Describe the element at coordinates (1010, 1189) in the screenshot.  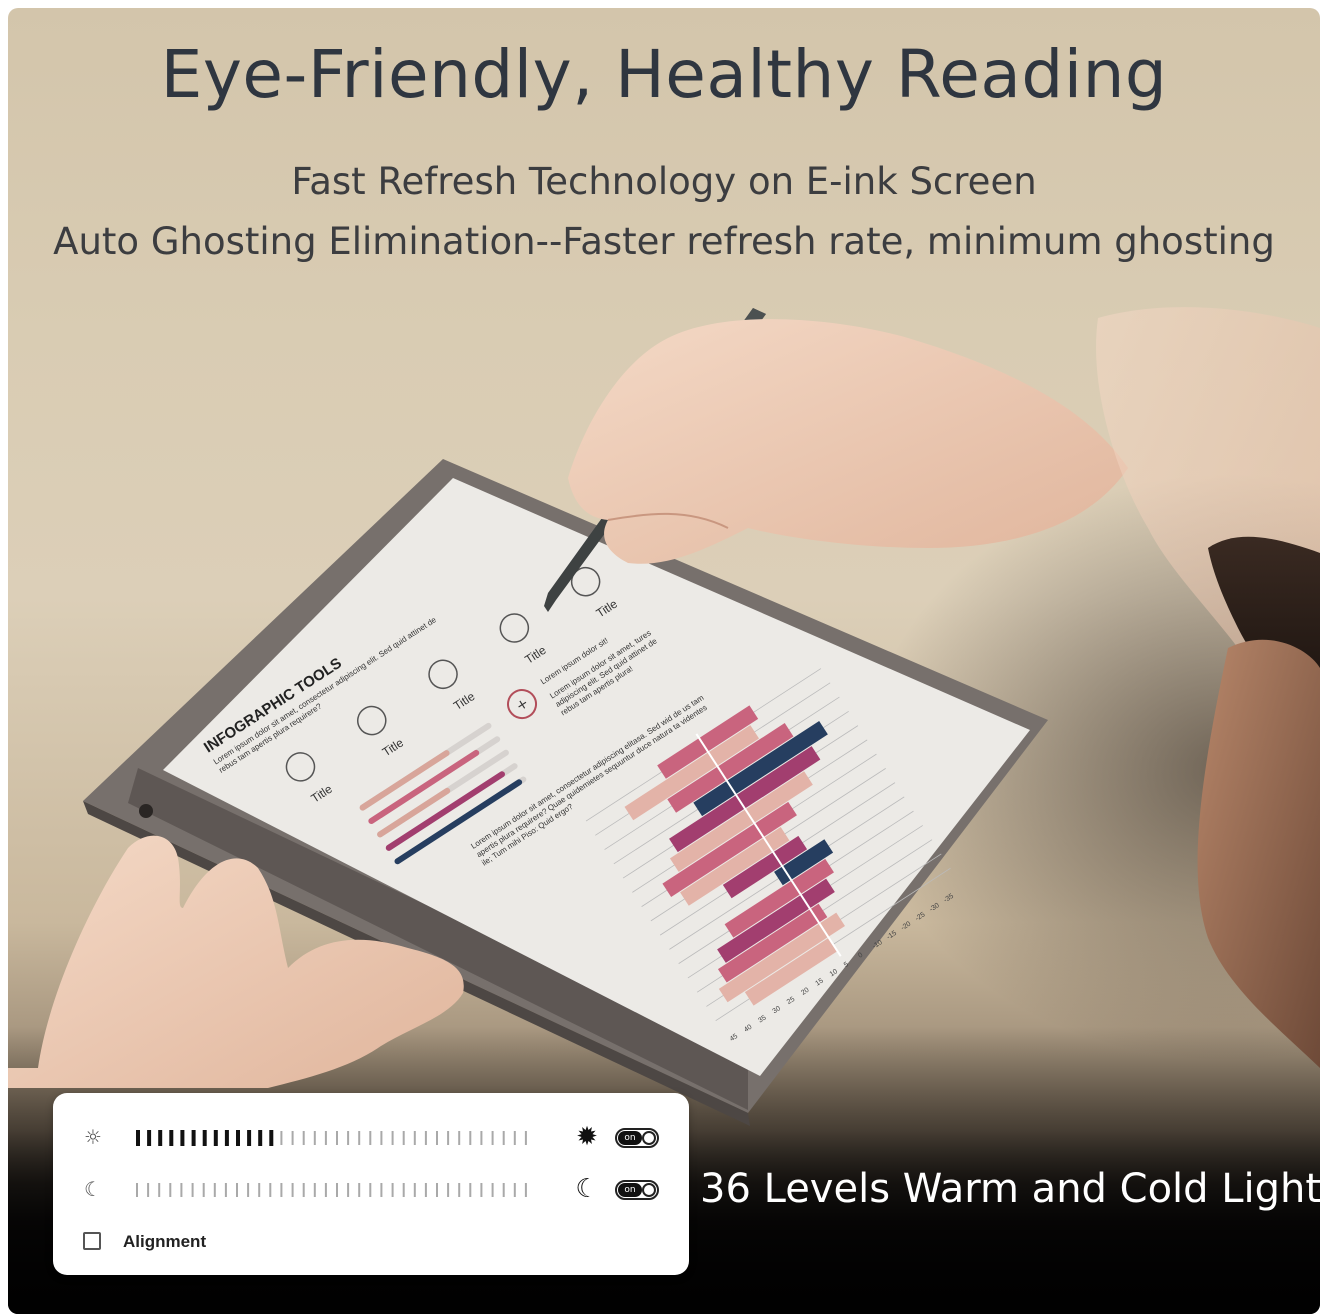
I see `light-levels-caption: 36 Levels Warm and Cold Light` at that location.